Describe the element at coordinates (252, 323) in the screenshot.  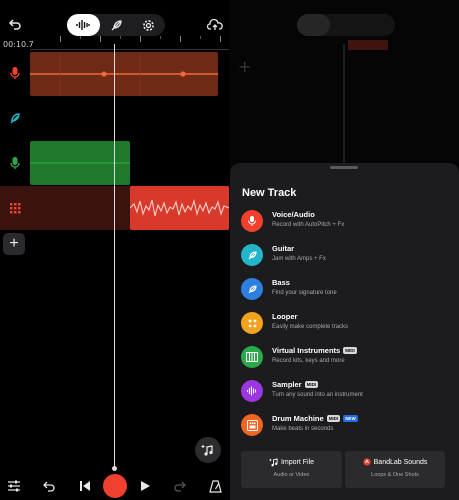
I see `looper-icon` at that location.